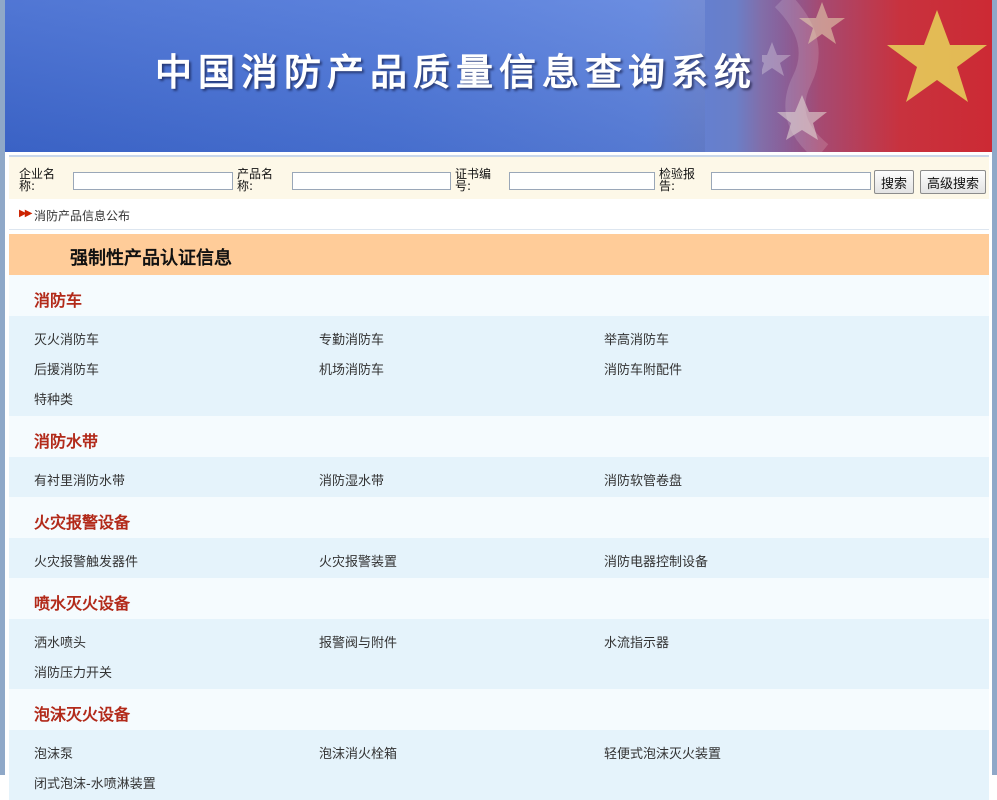 This screenshot has width=997, height=800. What do you see at coordinates (473, 180) in the screenshot?
I see `certificate-number-label: 证书编号:` at bounding box center [473, 180].